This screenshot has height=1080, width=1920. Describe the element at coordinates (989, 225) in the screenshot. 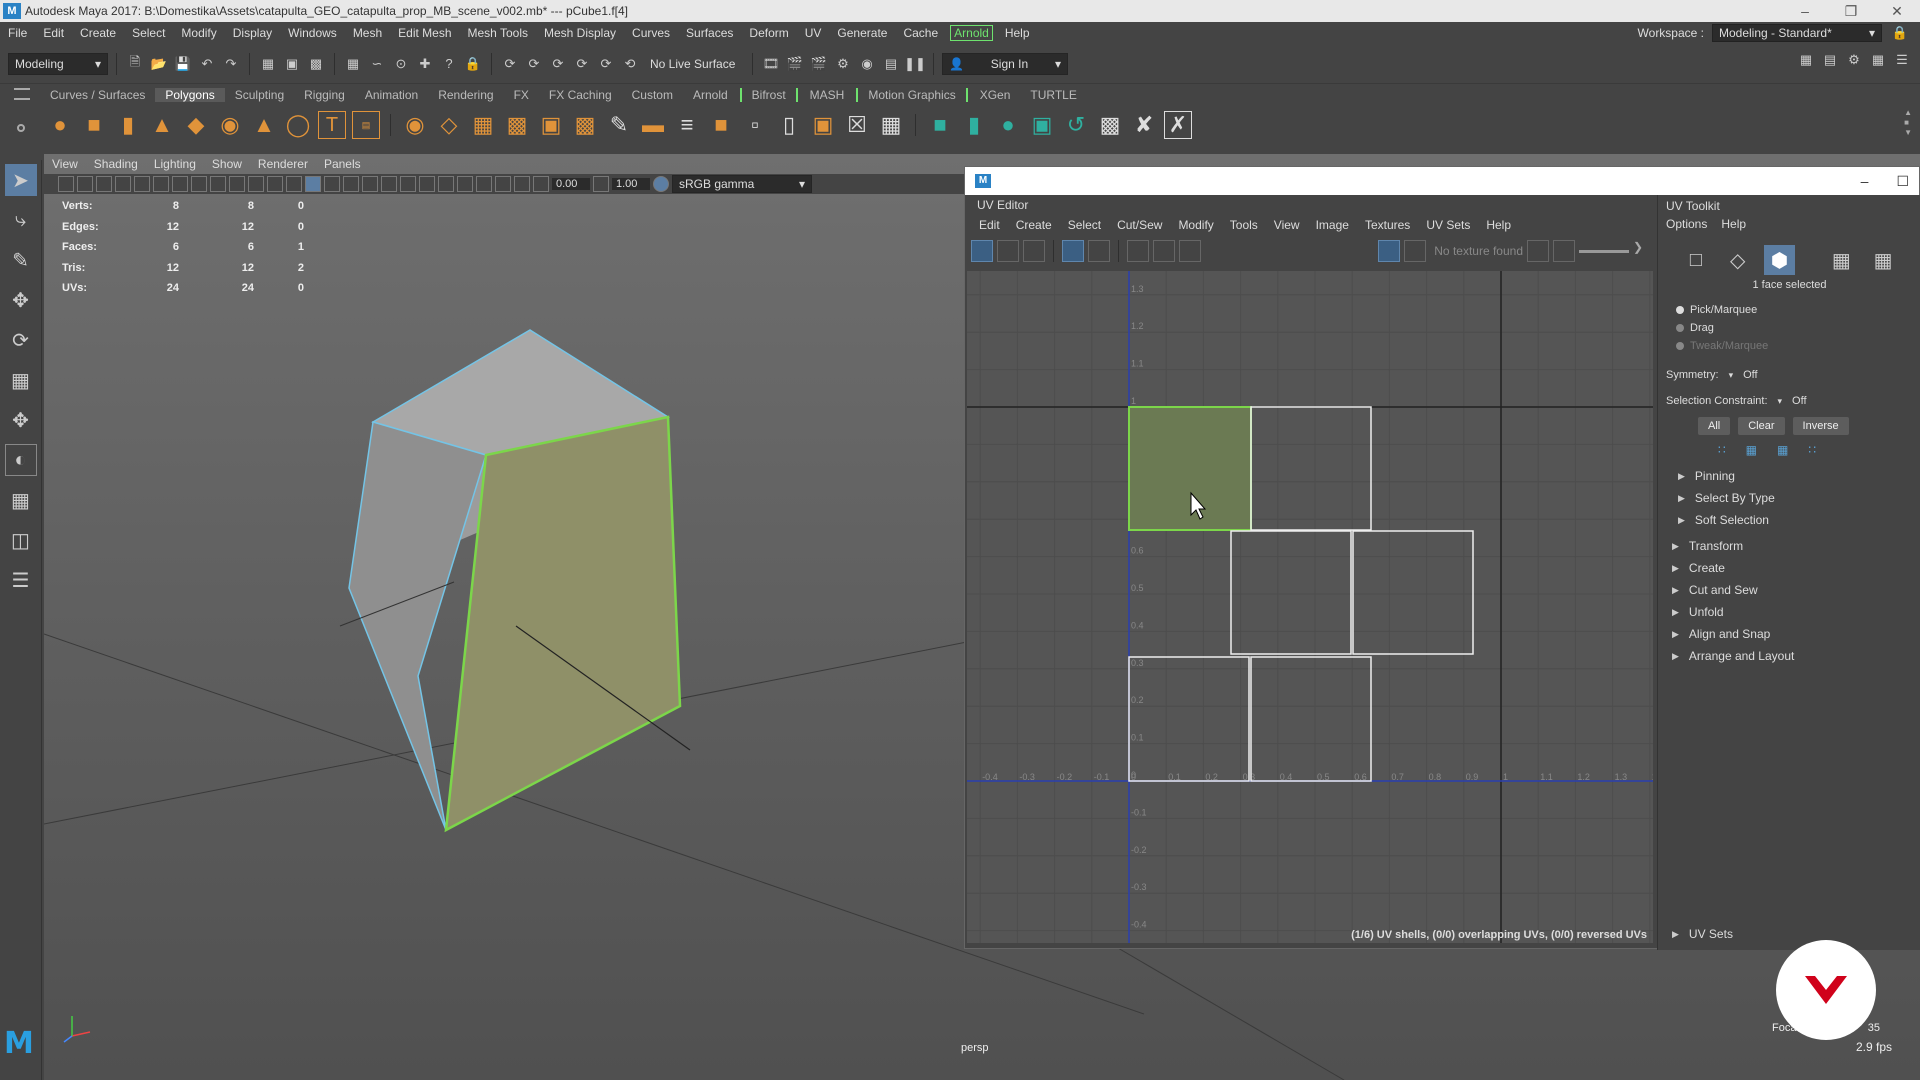

I see `uv-menu-edit: Edit` at that location.